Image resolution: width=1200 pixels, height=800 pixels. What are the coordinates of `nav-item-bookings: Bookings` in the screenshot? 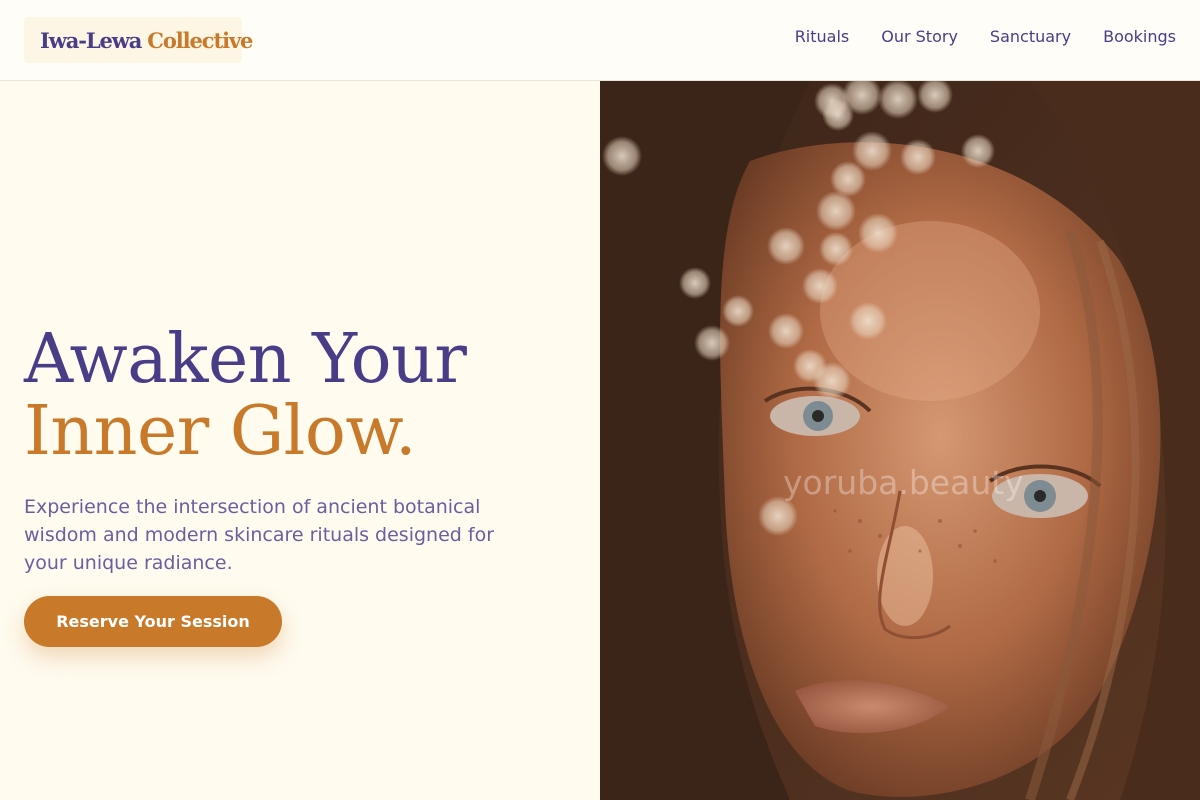 It's located at (1139, 36).